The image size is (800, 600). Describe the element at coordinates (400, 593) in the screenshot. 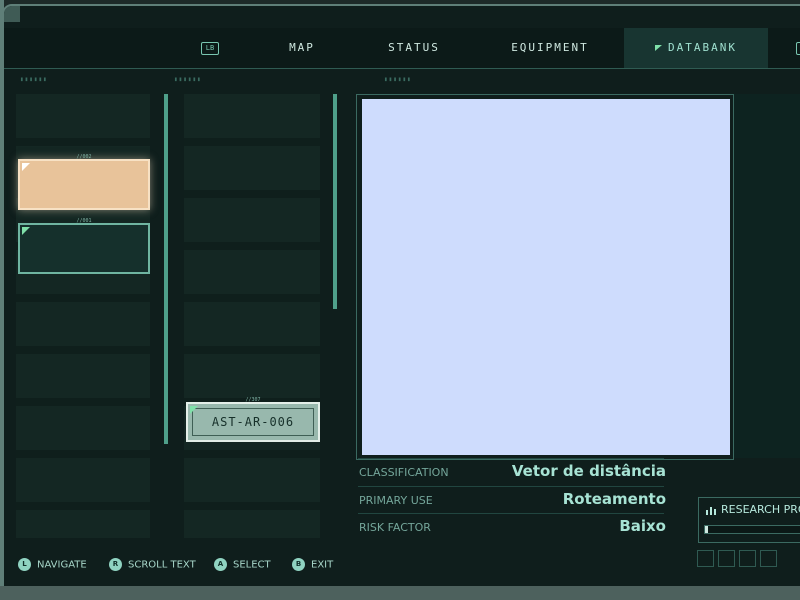

I see `window-bottom-edge` at that location.